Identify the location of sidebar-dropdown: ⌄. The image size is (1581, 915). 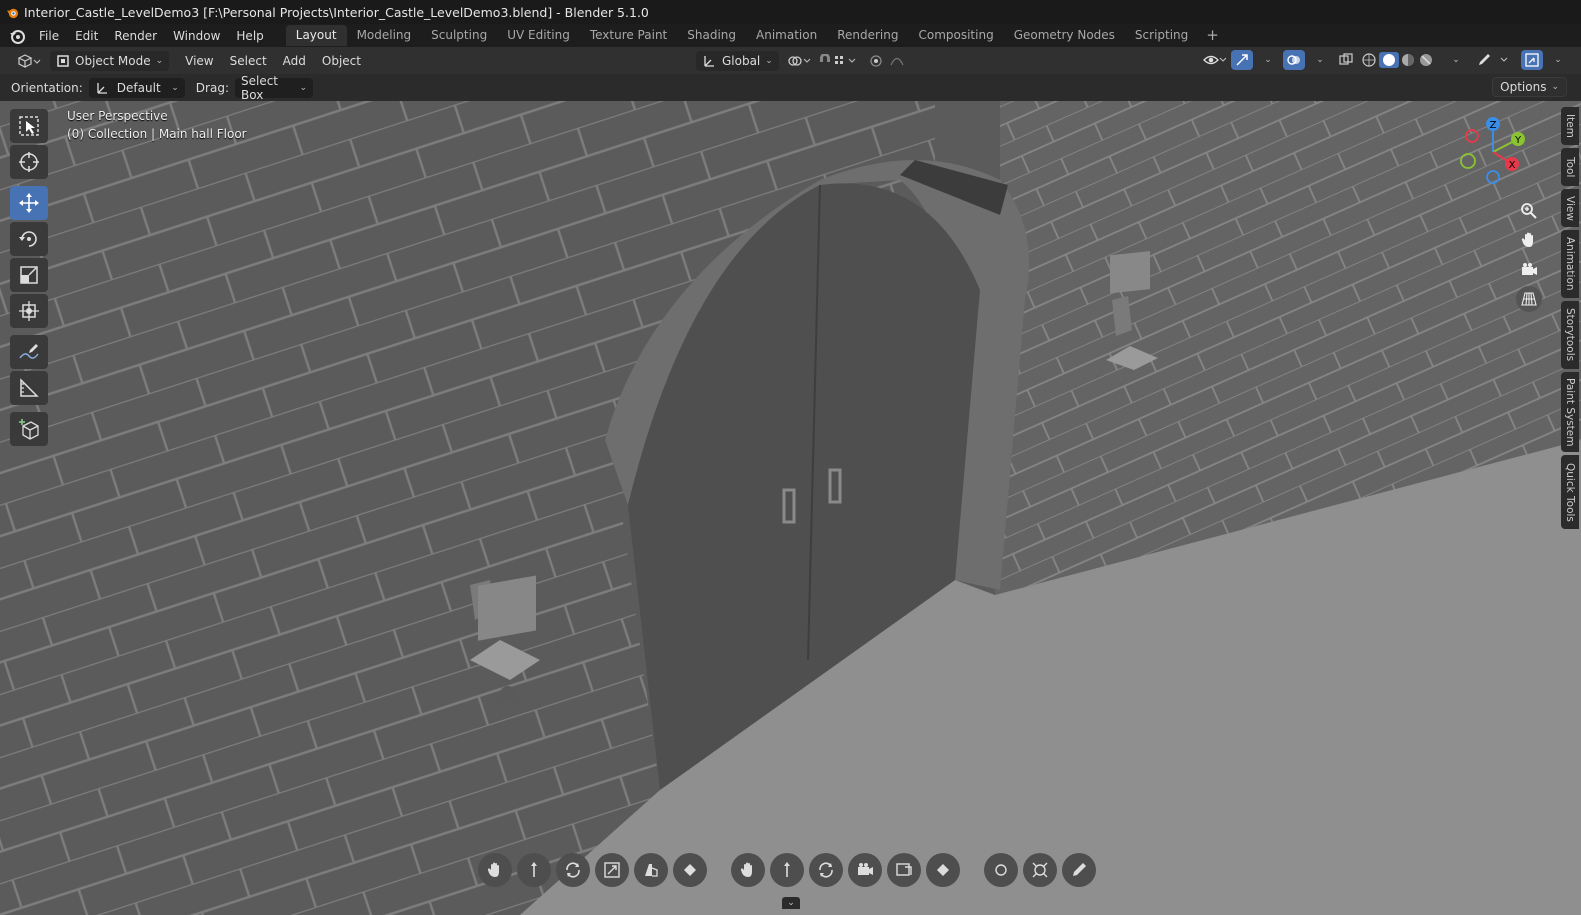
(1558, 60).